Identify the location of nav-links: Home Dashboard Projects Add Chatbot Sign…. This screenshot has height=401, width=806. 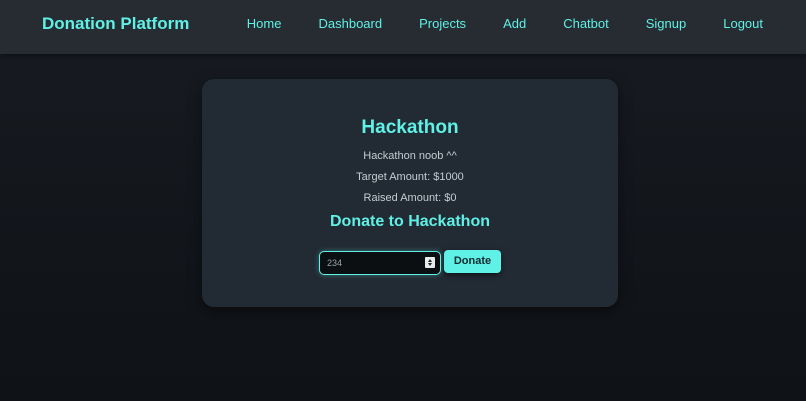
(505, 23).